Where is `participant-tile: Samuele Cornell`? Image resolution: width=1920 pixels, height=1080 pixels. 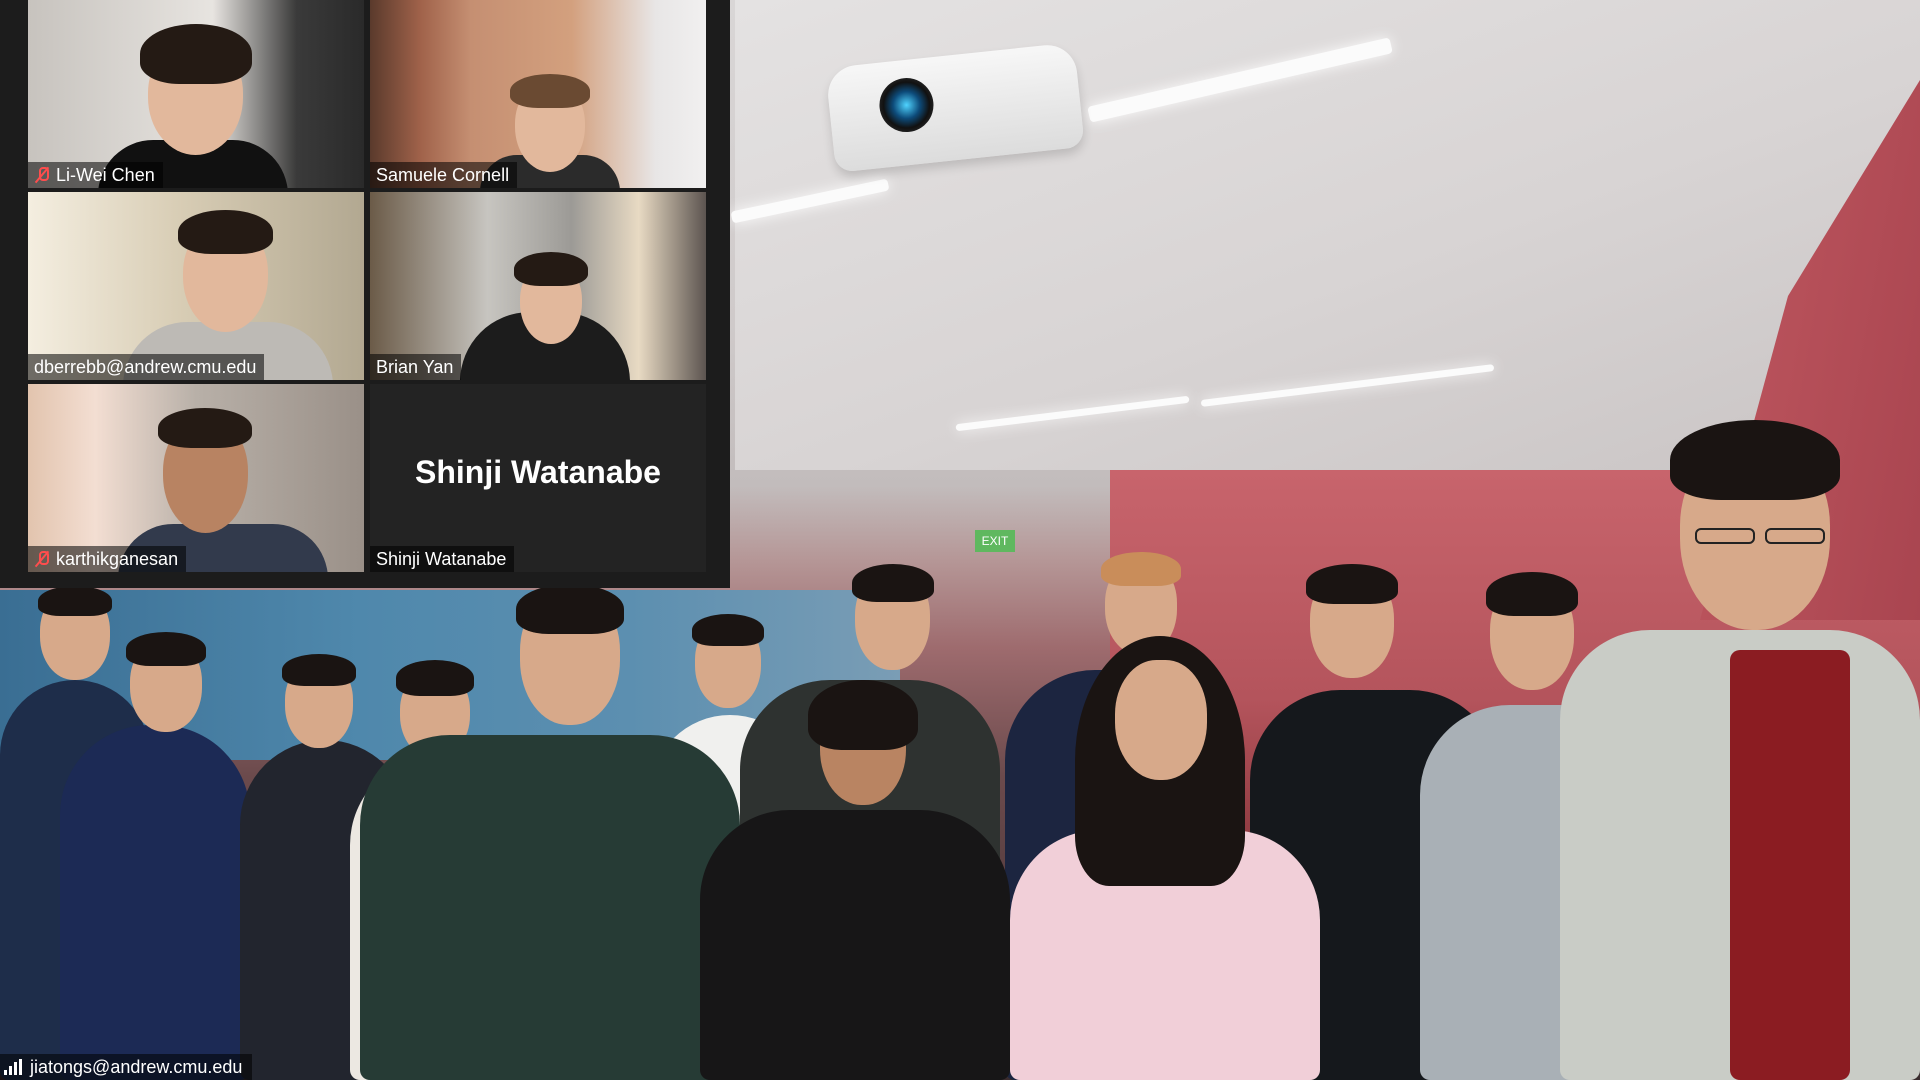 participant-tile: Samuele Cornell is located at coordinates (538, 94).